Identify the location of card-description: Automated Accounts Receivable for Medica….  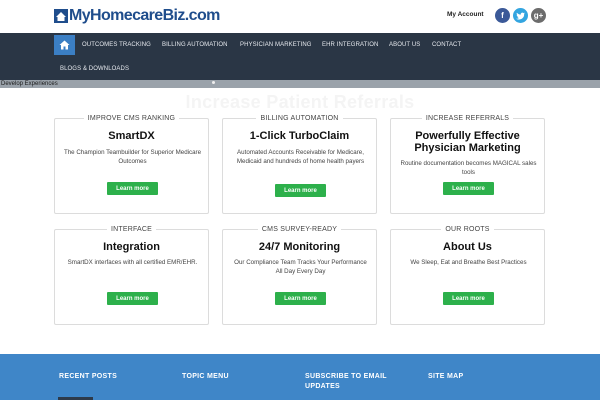
(300, 157).